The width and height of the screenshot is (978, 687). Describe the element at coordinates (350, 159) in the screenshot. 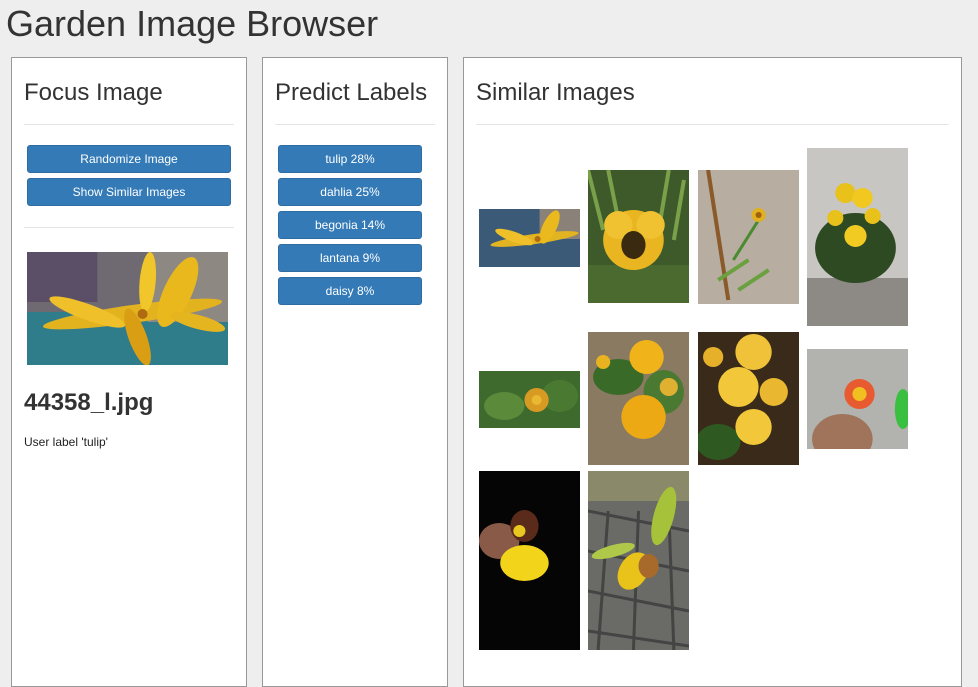

I see `label-button-tulip: tulip 28%` at that location.